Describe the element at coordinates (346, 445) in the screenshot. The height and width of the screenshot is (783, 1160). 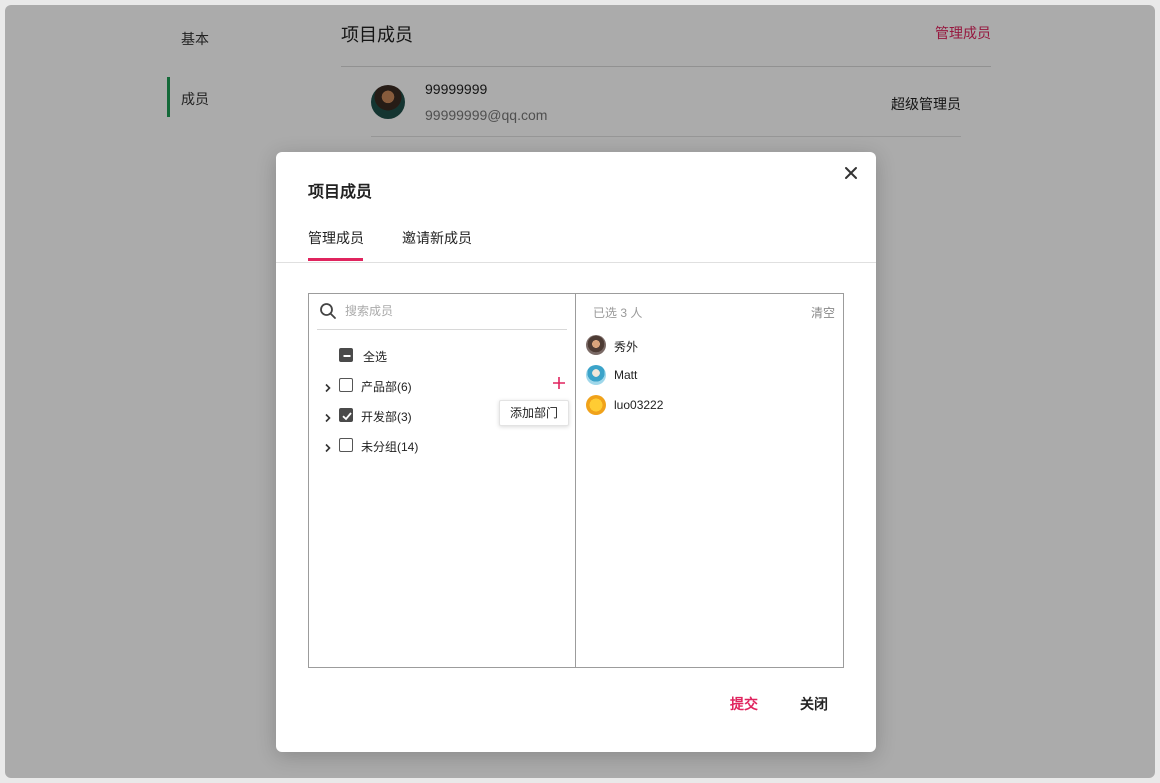
I see `checkbox-ungrouped` at that location.